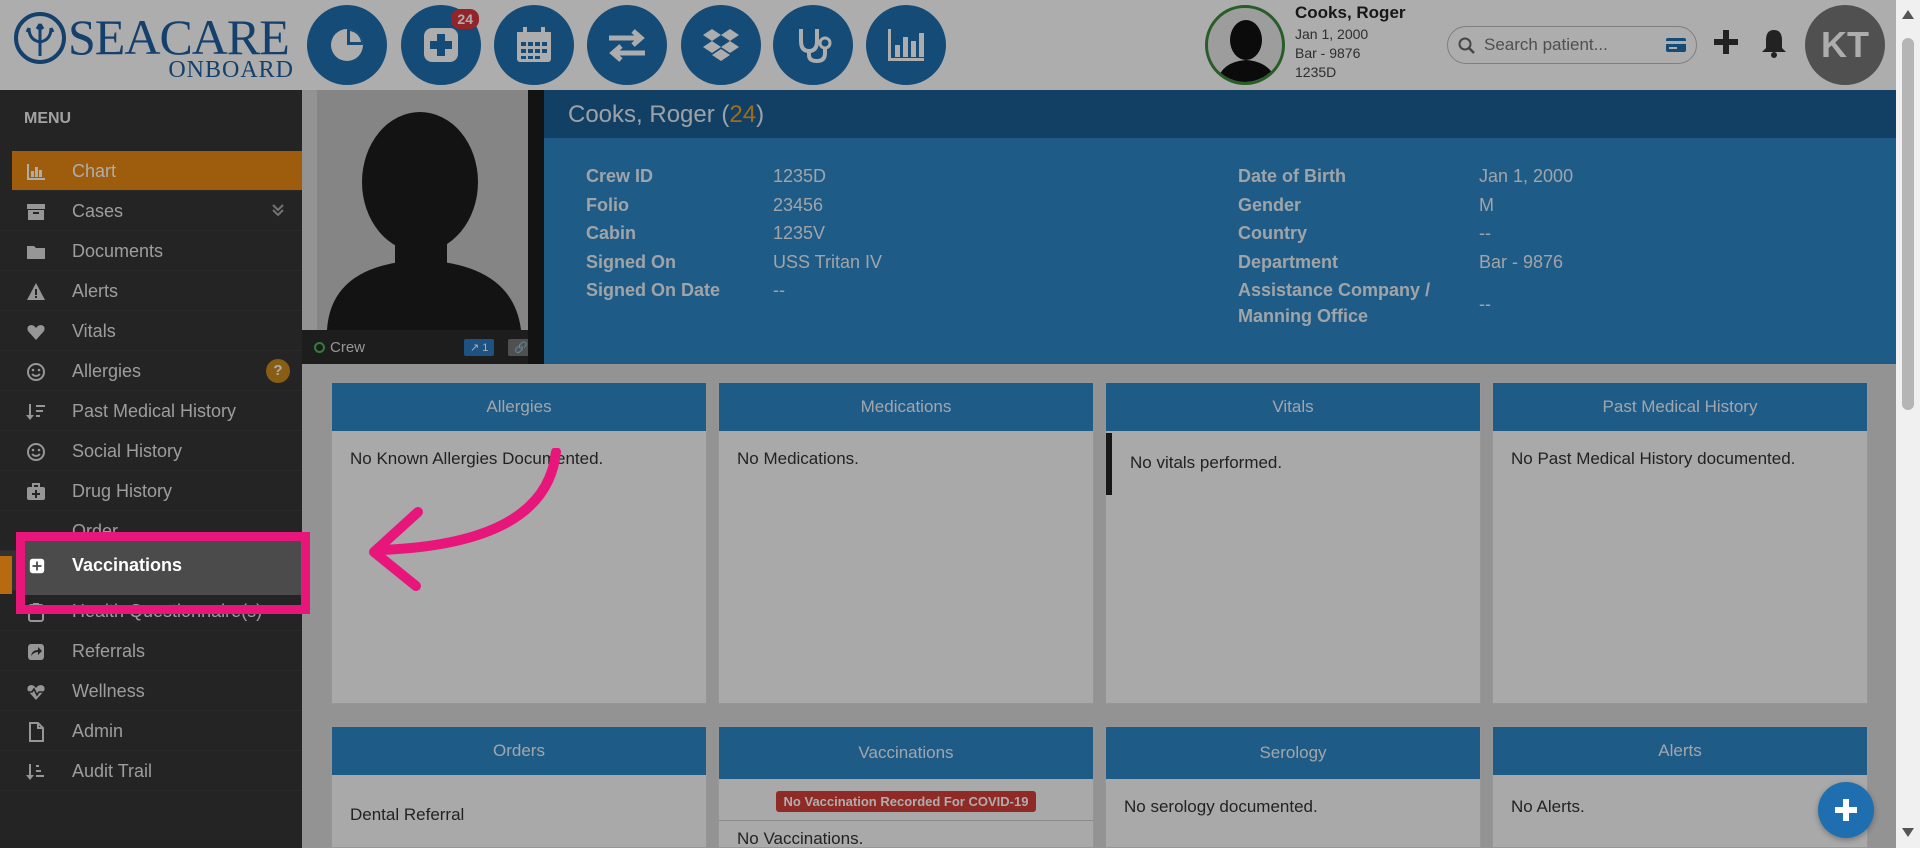 The height and width of the screenshot is (848, 1920). Describe the element at coordinates (1680, 407) in the screenshot. I see `card-title: Past Medical History` at that location.